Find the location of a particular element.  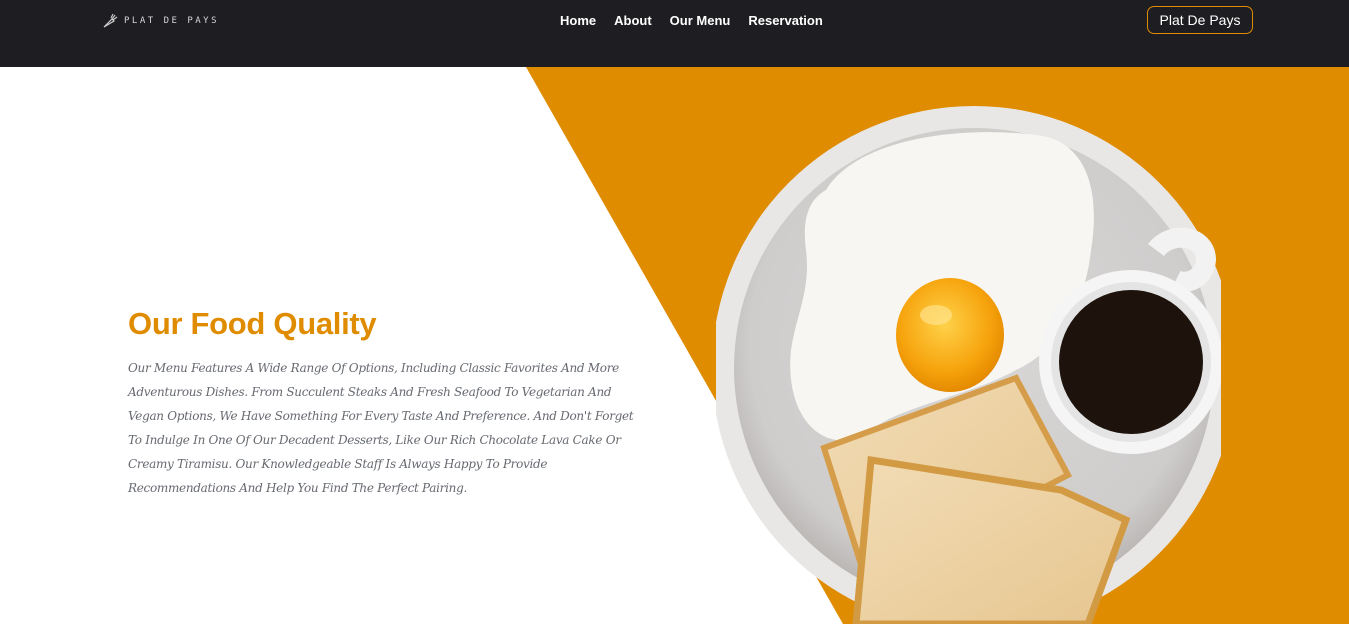

page-title: Our Food Quality is located at coordinates (252, 323).